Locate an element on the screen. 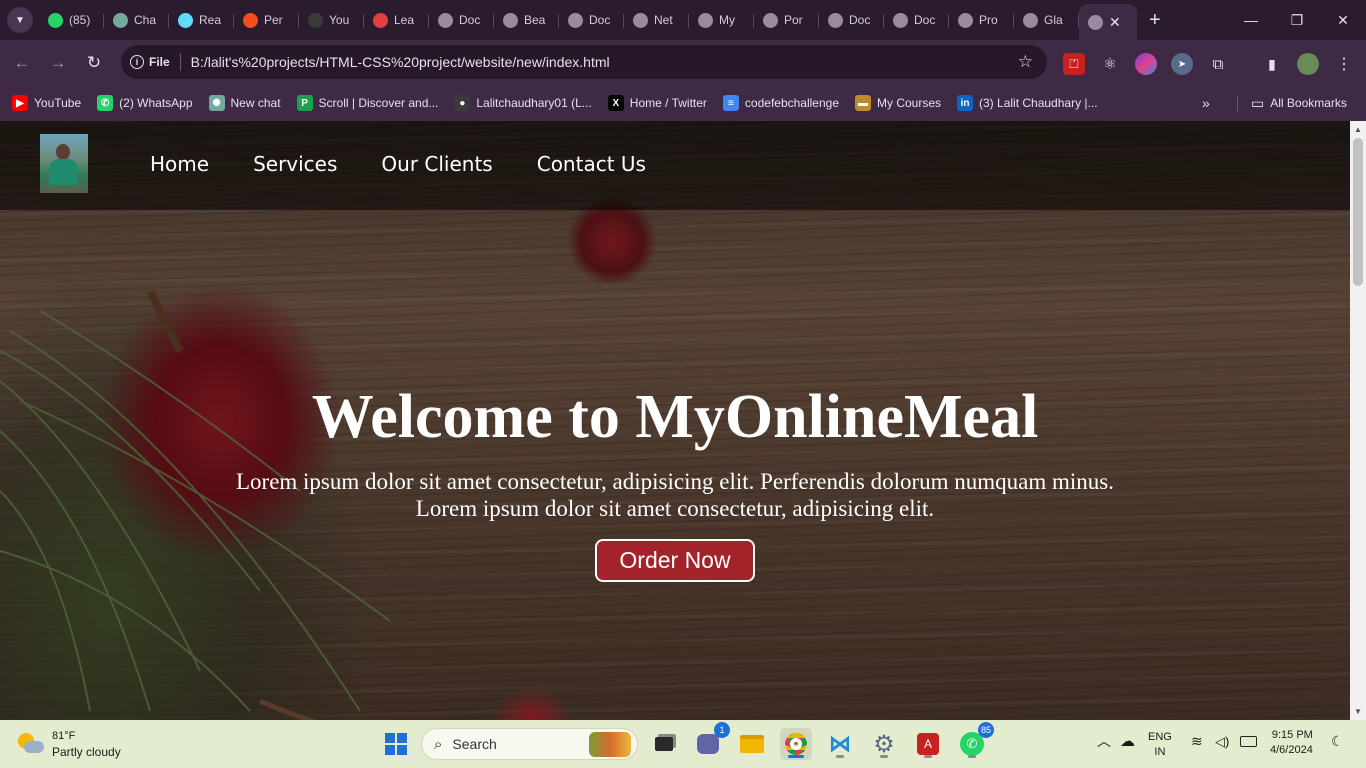  windows-logo-icon is located at coordinates (396, 744).